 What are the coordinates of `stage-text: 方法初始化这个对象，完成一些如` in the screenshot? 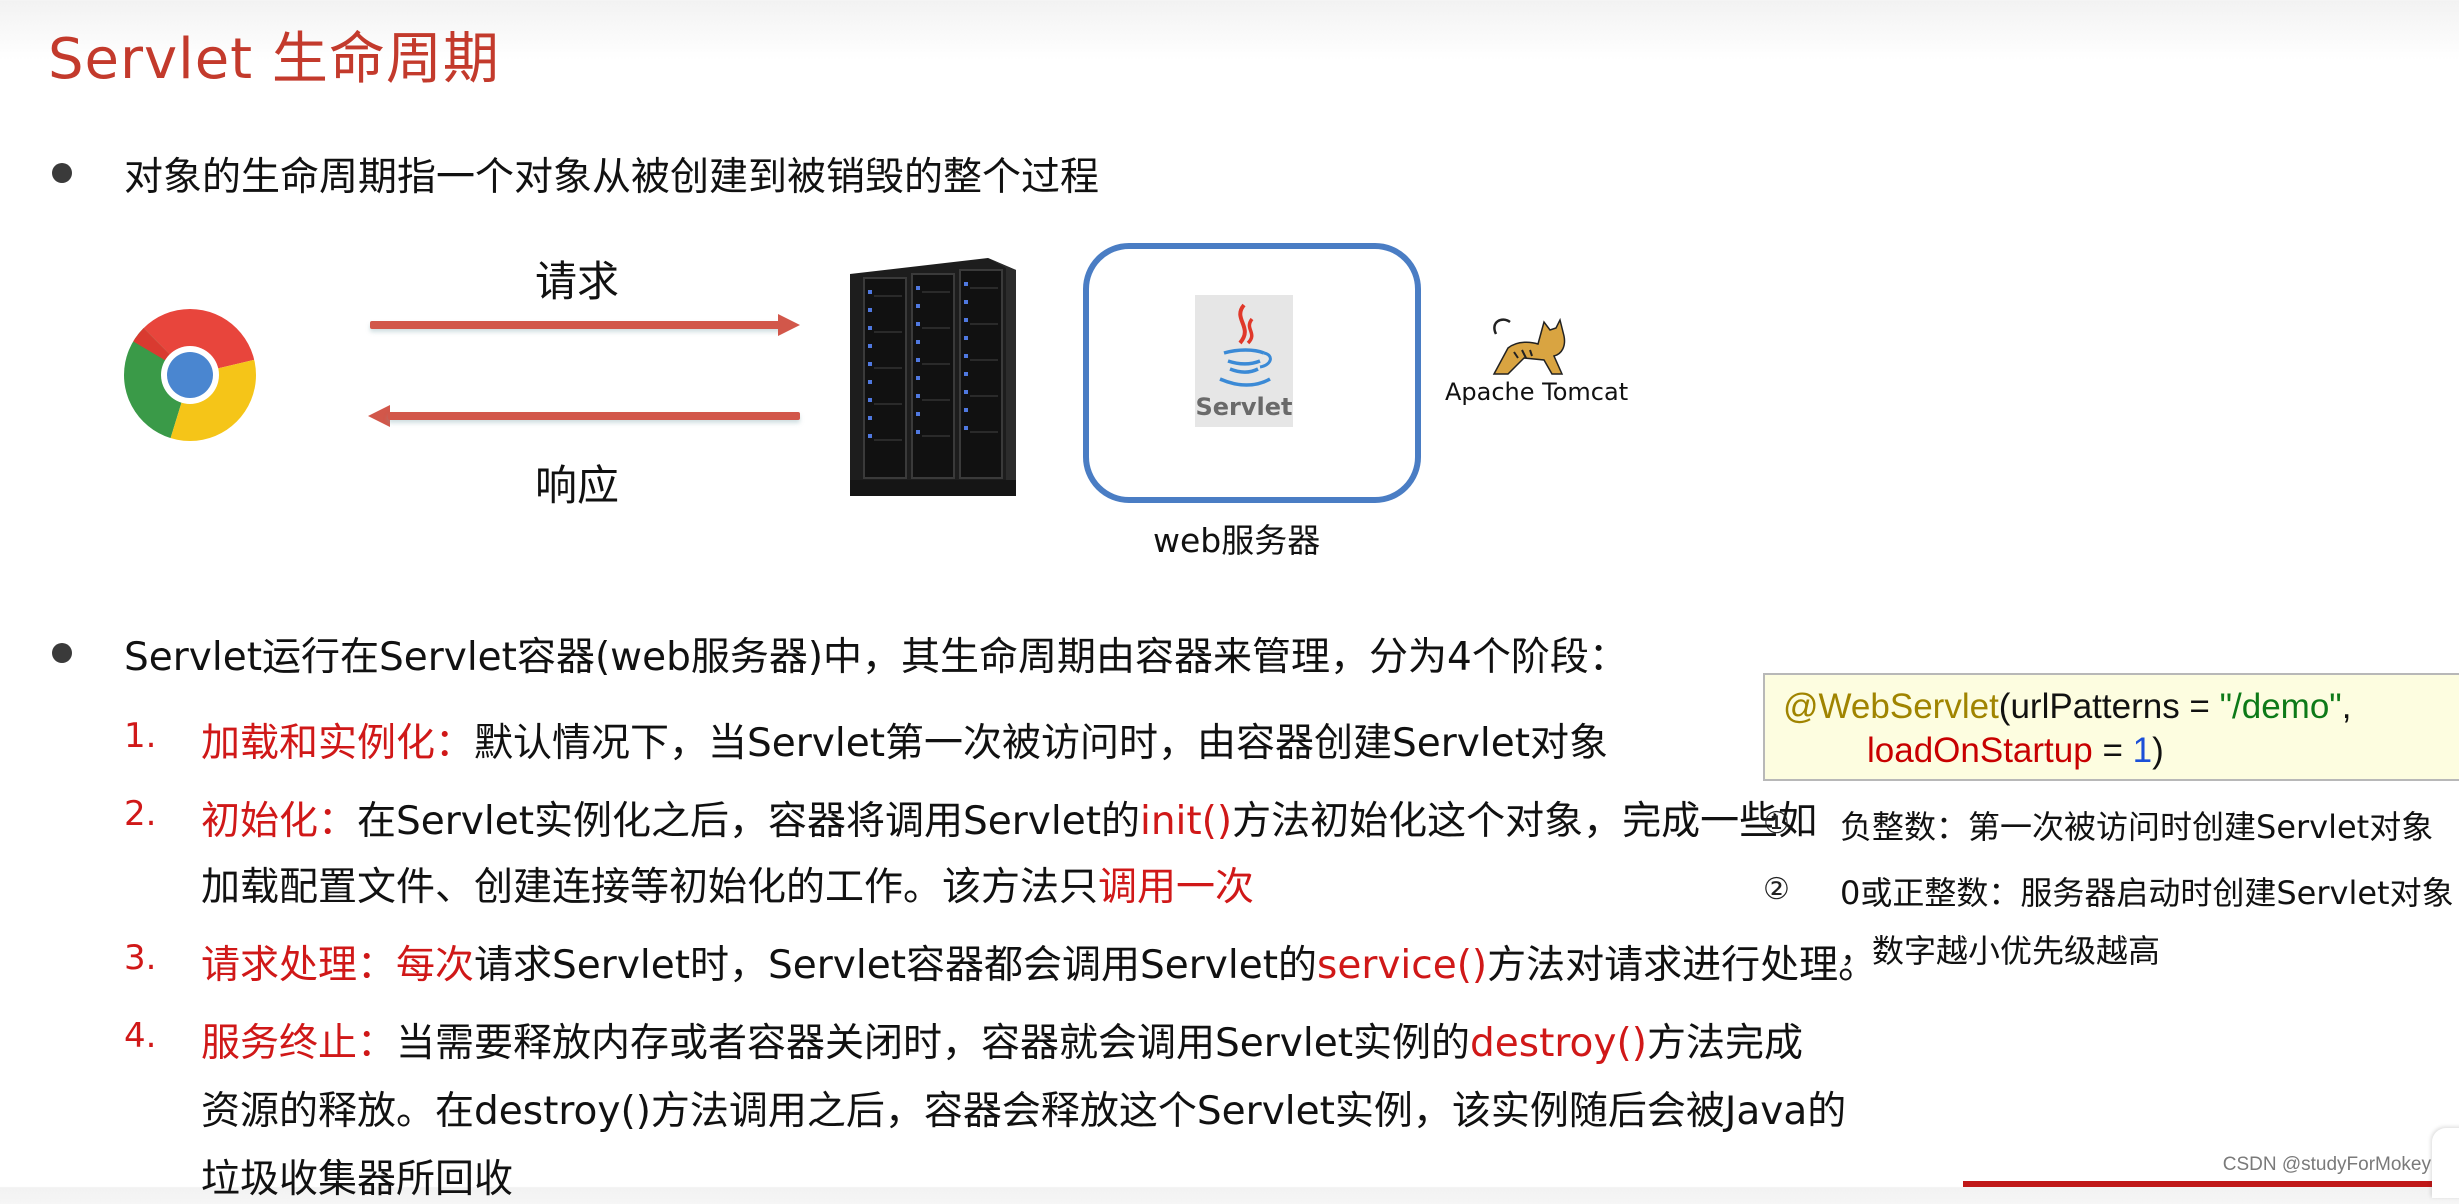 It's located at (1525, 821).